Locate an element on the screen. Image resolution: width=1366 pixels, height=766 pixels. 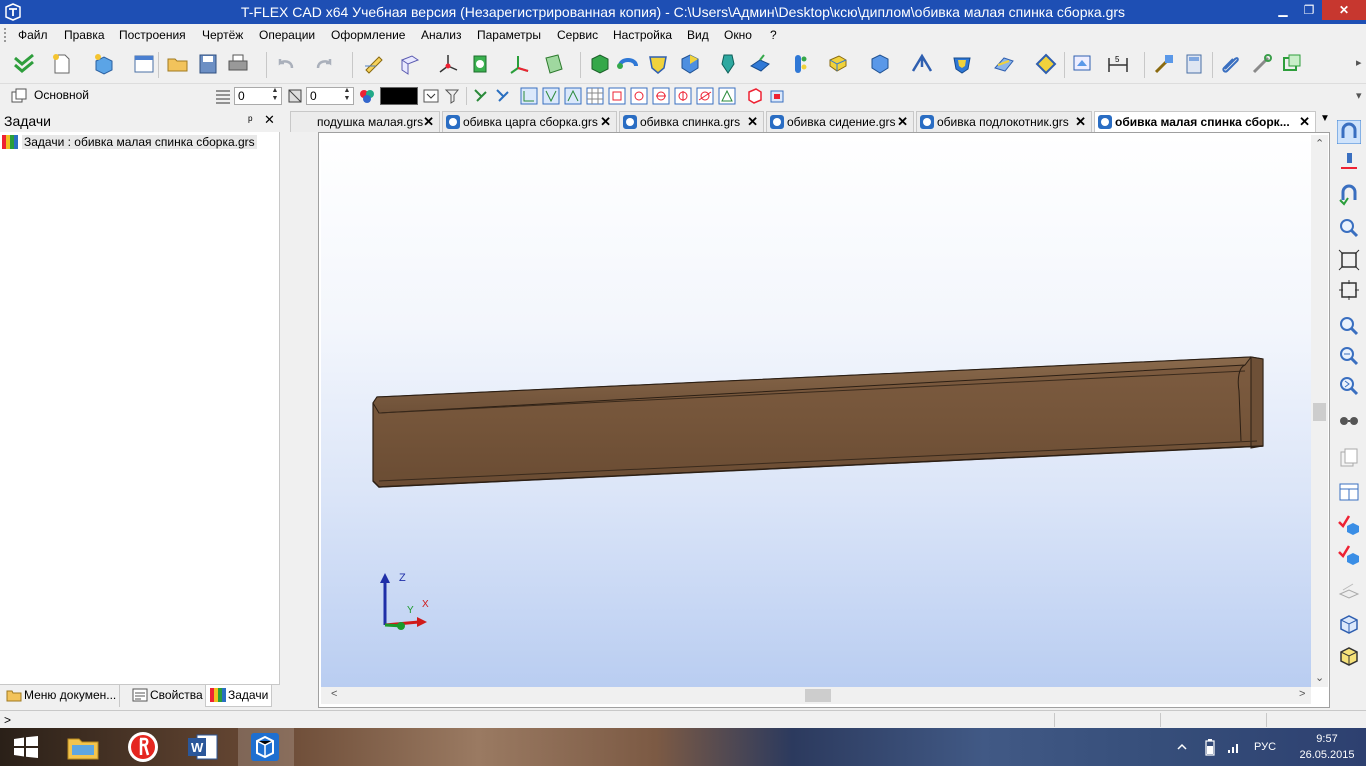
shell-icon is located at coordinates (658, 64).